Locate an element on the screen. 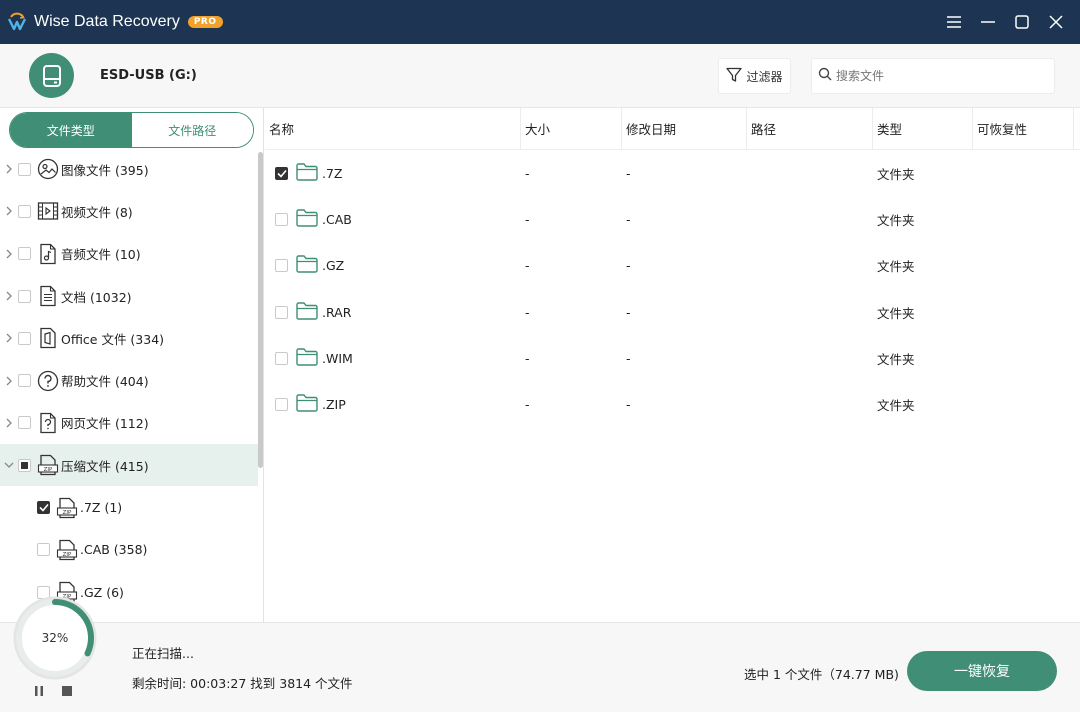 This screenshot has width=1080, height=712. tree-item-help: 帮助文件 (404) is located at coordinates (129, 380).